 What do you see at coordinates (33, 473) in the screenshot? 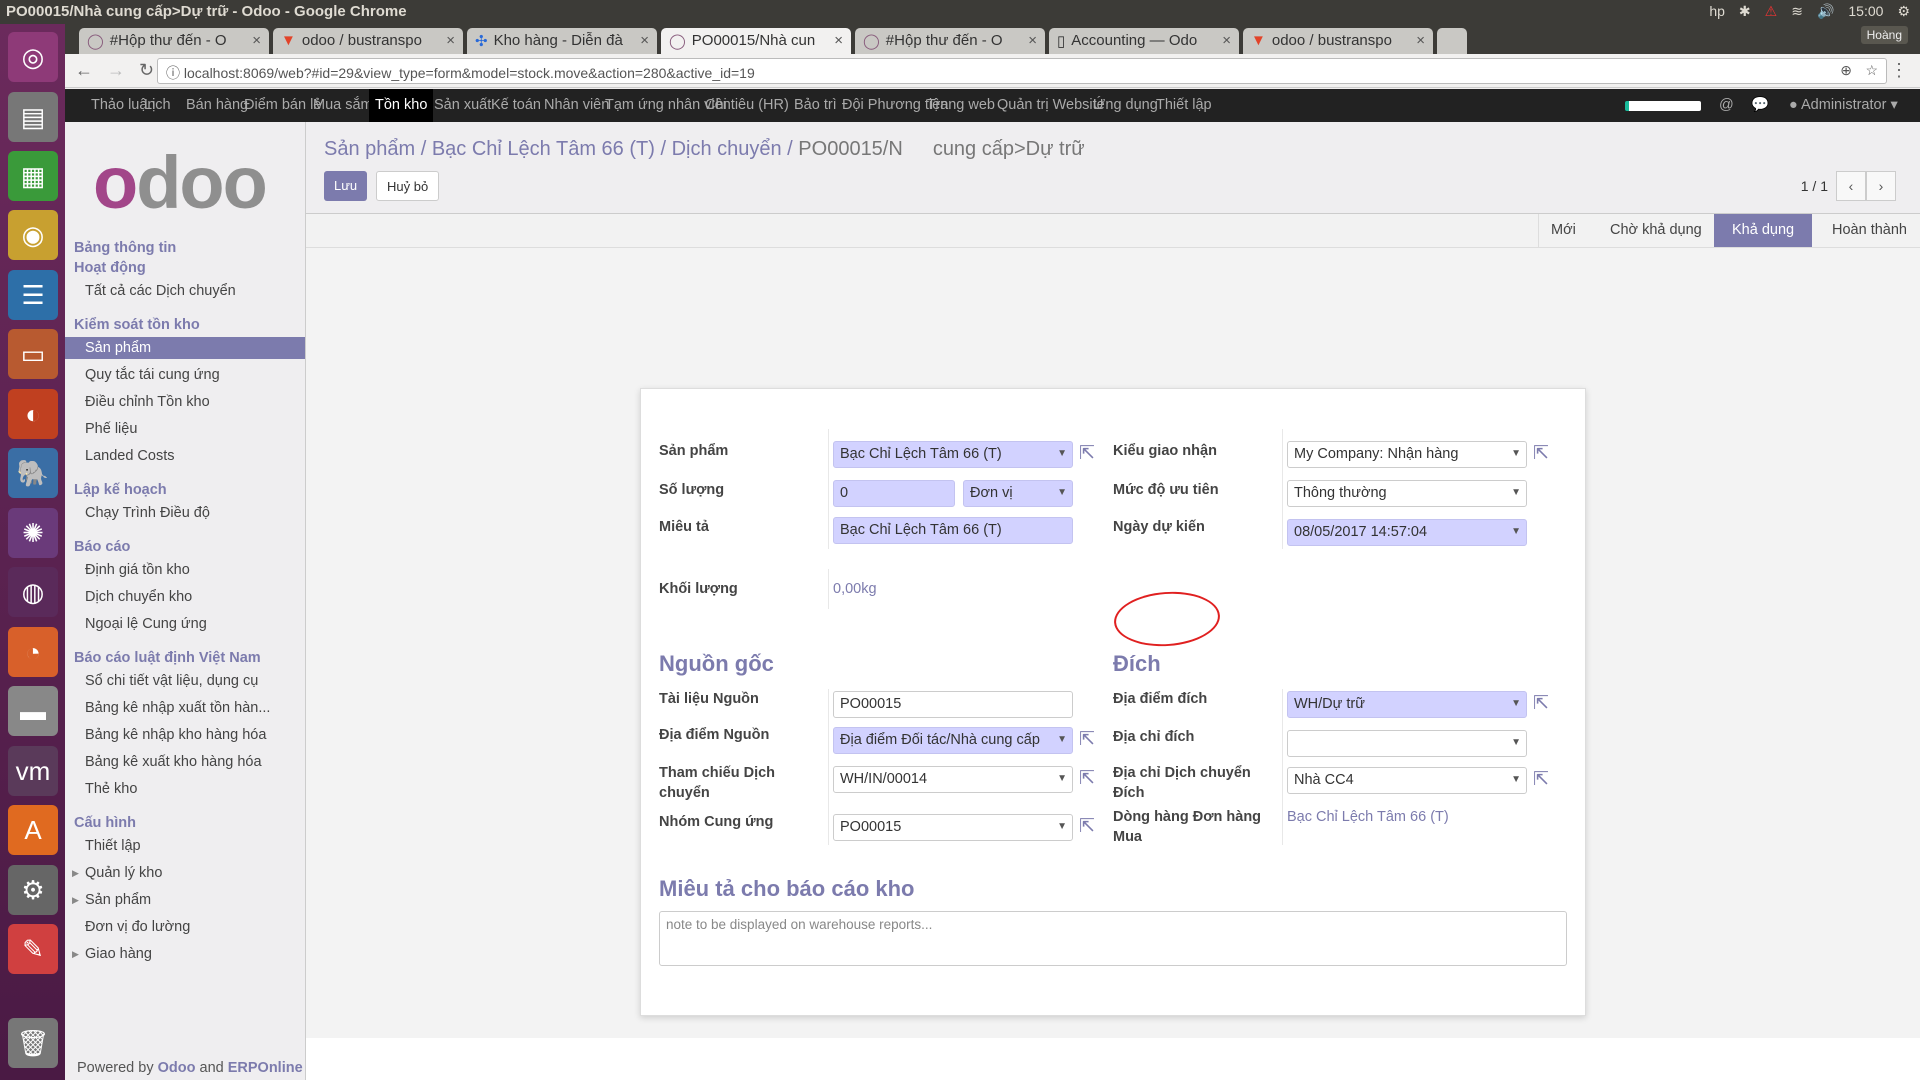
I see `postgresql-icon: 🐘` at bounding box center [33, 473].